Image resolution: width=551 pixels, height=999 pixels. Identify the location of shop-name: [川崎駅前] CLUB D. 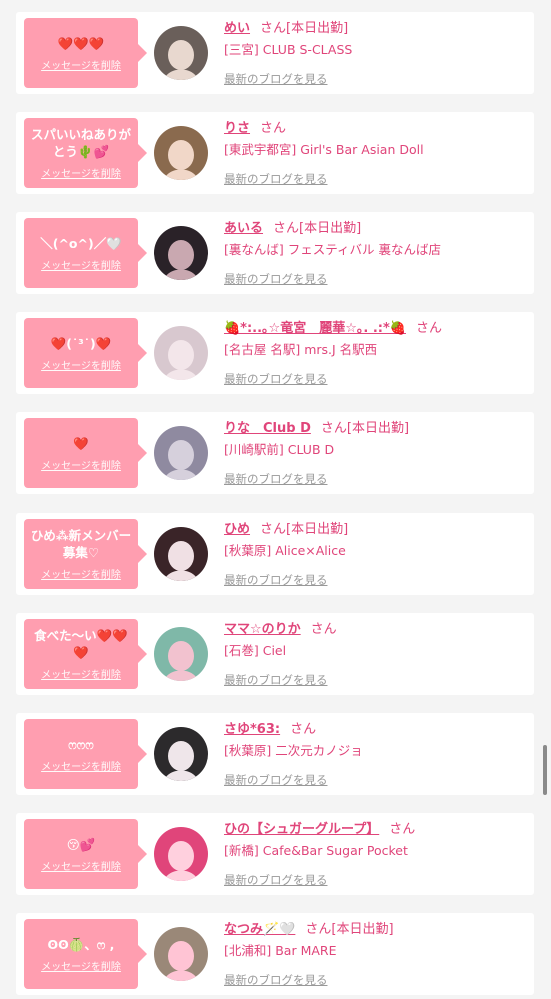
(279, 449).